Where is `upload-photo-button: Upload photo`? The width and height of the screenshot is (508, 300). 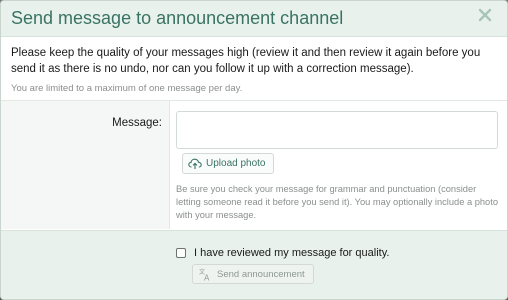 upload-photo-button: Upload photo is located at coordinates (228, 163).